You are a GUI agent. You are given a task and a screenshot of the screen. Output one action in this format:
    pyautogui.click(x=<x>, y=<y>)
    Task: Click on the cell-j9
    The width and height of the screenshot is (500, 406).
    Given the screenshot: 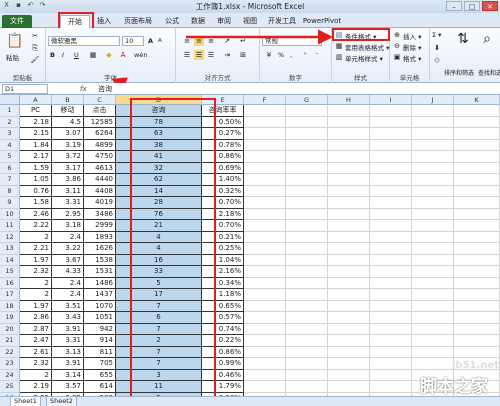 What is the action you would take?
    pyautogui.click(x=433, y=203)
    